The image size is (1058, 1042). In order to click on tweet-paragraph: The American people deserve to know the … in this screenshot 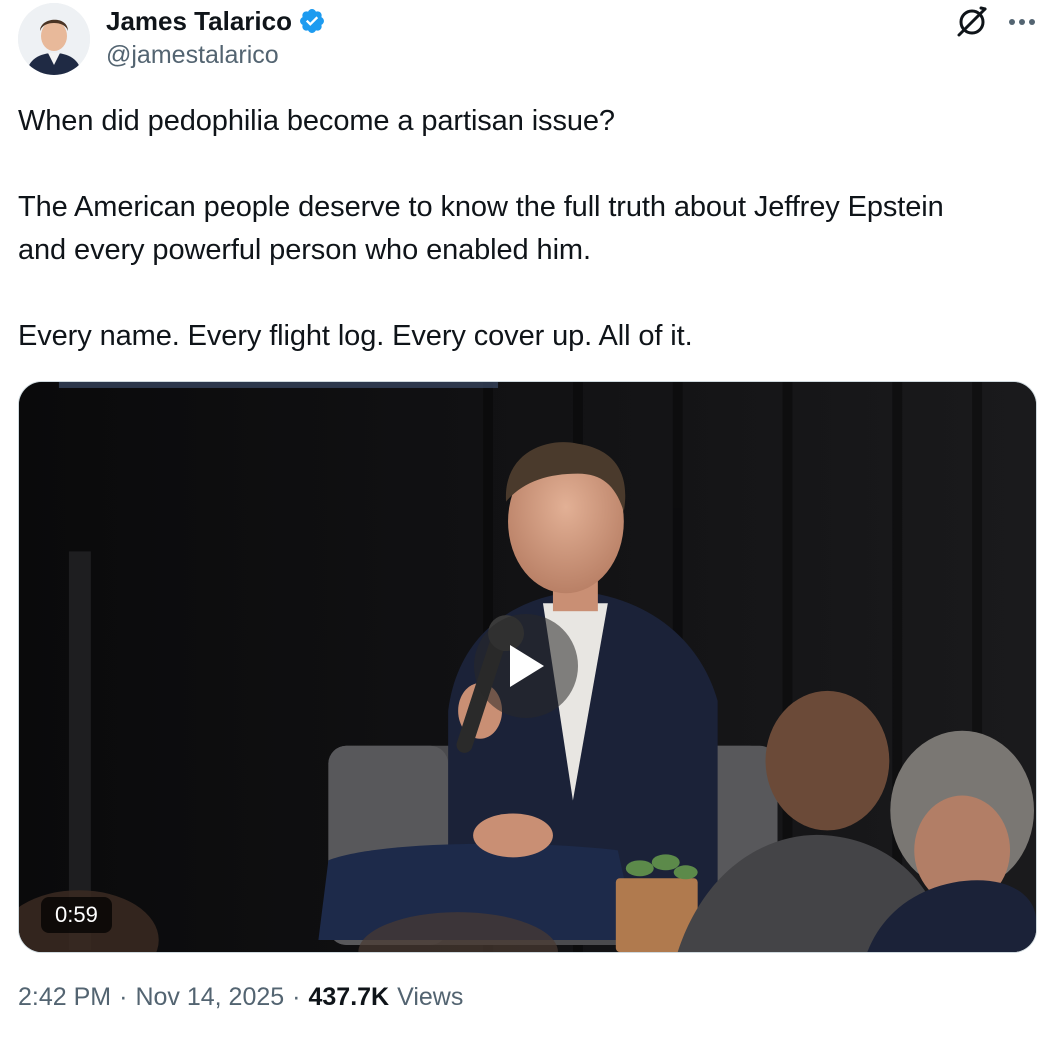, I will do `click(481, 228)`.